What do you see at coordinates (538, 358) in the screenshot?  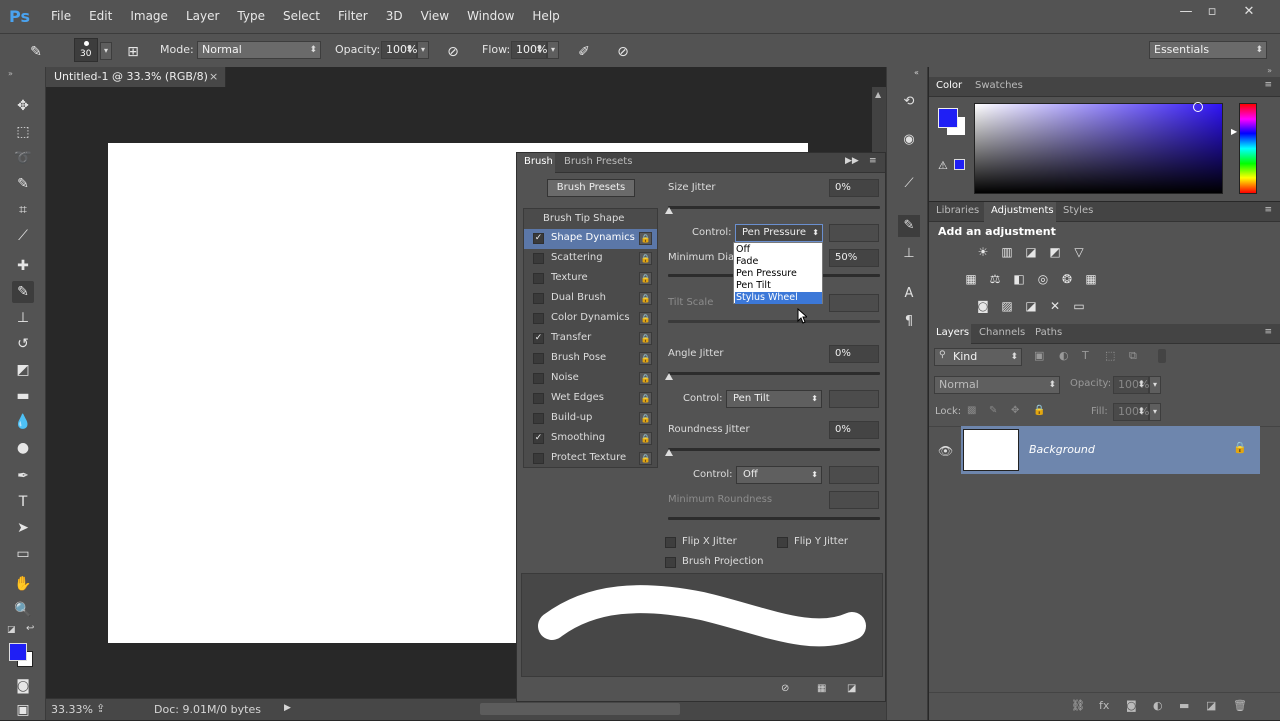 I see `brush-pose-checkbox` at bounding box center [538, 358].